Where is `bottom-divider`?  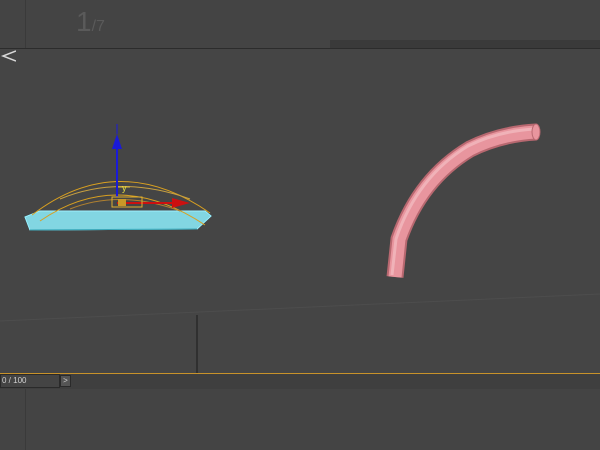 bottom-divider is located at coordinates (25, 419).